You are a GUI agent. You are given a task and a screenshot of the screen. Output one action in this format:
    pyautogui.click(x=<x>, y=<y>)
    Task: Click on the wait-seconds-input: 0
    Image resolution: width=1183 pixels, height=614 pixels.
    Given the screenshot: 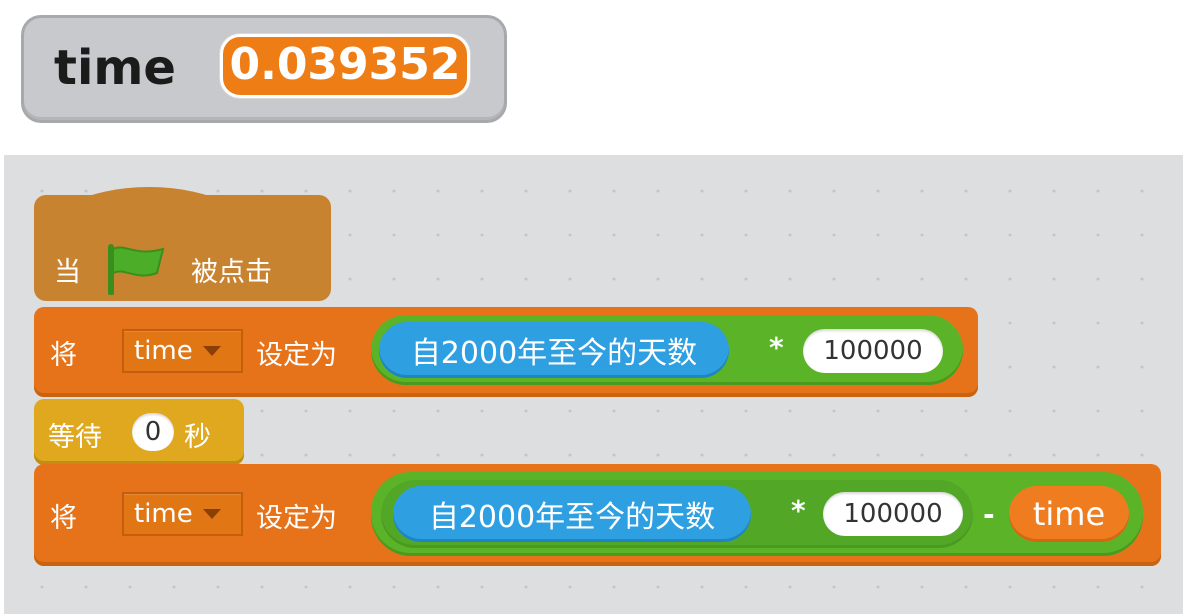 What is the action you would take?
    pyautogui.click(x=153, y=432)
    